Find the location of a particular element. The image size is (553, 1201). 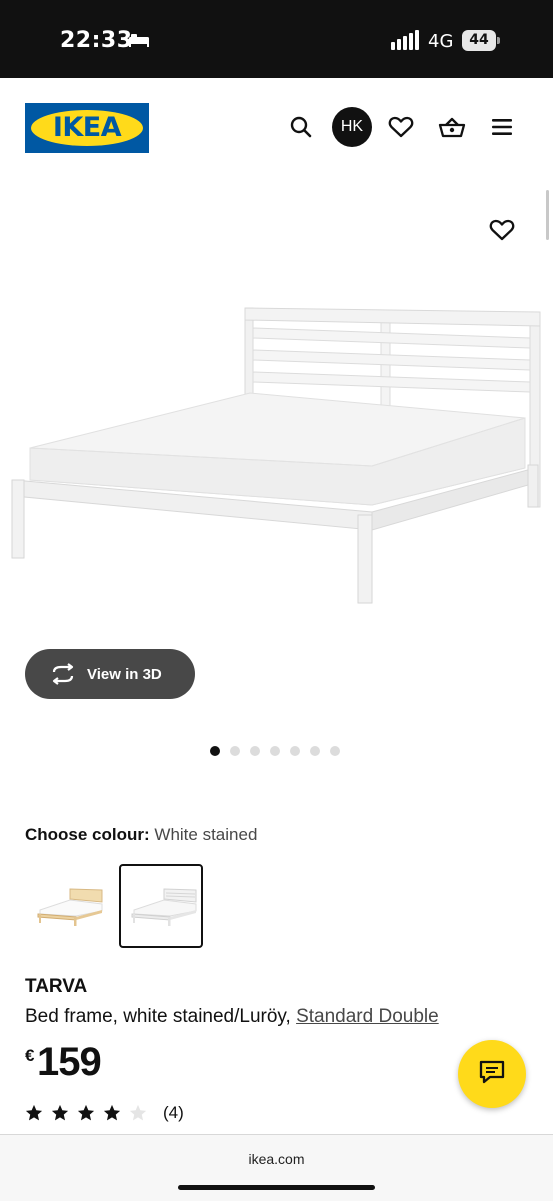

view-in-3d-button: View in 3D is located at coordinates (110, 674).